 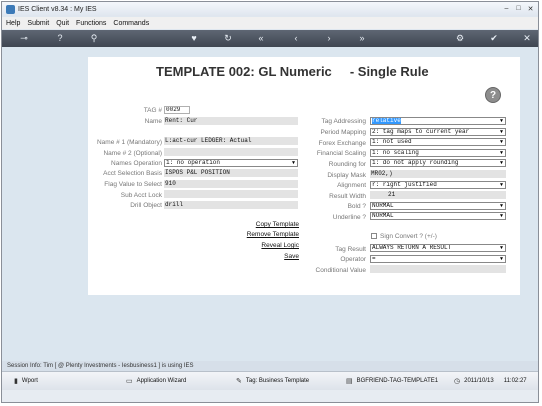 What do you see at coordinates (292, 71) in the screenshot?
I see `page-title: TEMPLATE 002: GL Numeric - Single Rule` at bounding box center [292, 71].